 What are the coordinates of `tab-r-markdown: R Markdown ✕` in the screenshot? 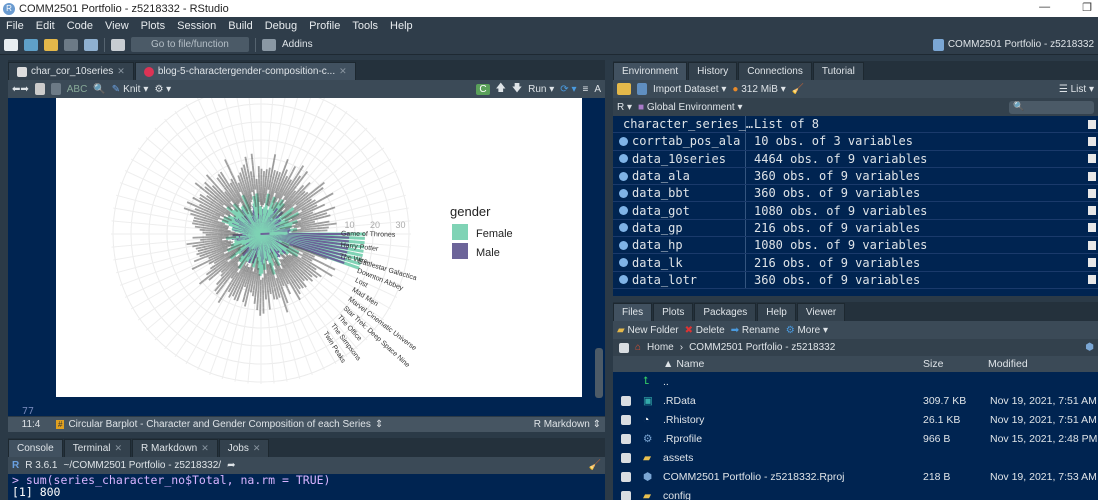 It's located at (175, 448).